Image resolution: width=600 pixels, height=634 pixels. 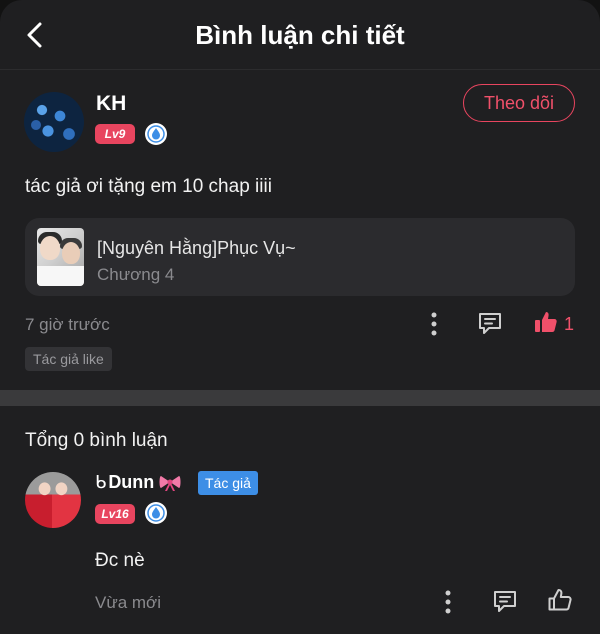 What do you see at coordinates (120, 560) in the screenshot?
I see `comment-text: Đc nè` at bounding box center [120, 560].